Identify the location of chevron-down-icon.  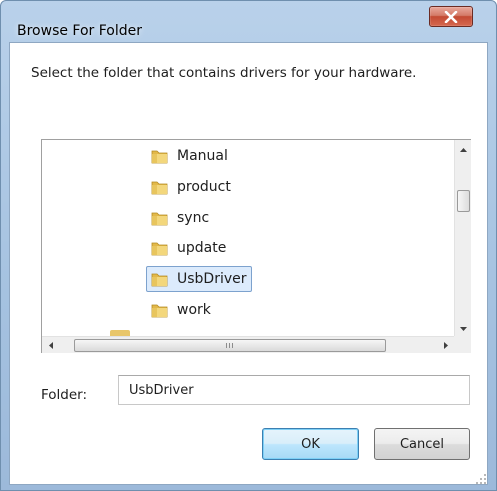
(463, 327).